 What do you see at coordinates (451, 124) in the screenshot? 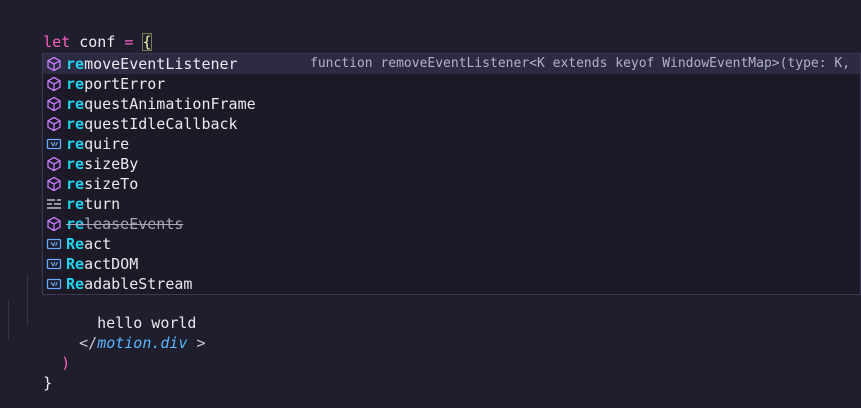
I see `suggestion-item: requestIdleCallback` at bounding box center [451, 124].